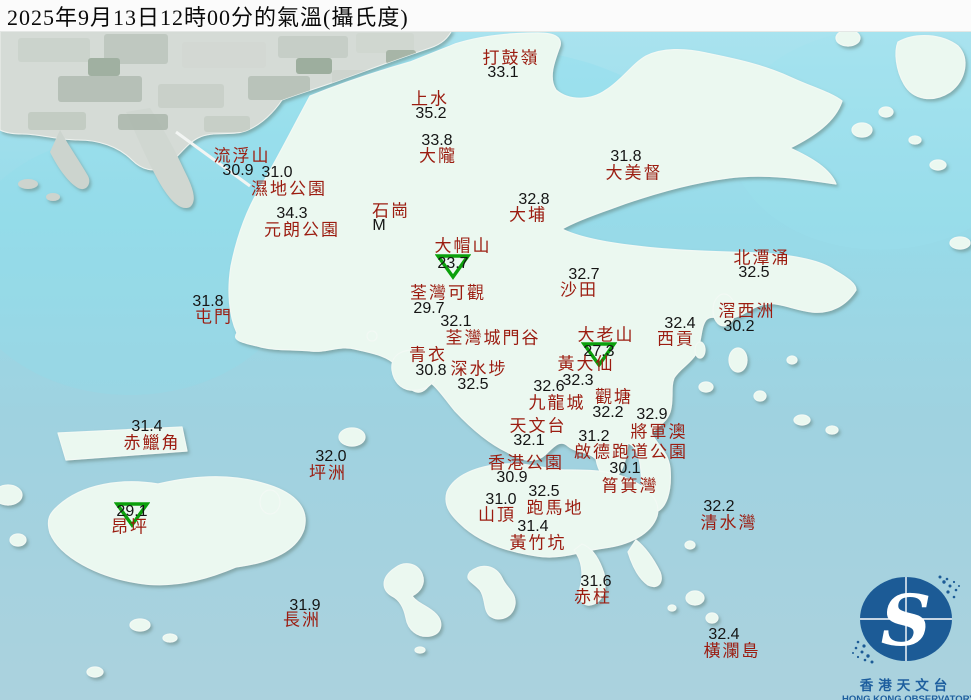 The image size is (971, 700). I want to click on station-temperature-value: 31.9, so click(305, 605).